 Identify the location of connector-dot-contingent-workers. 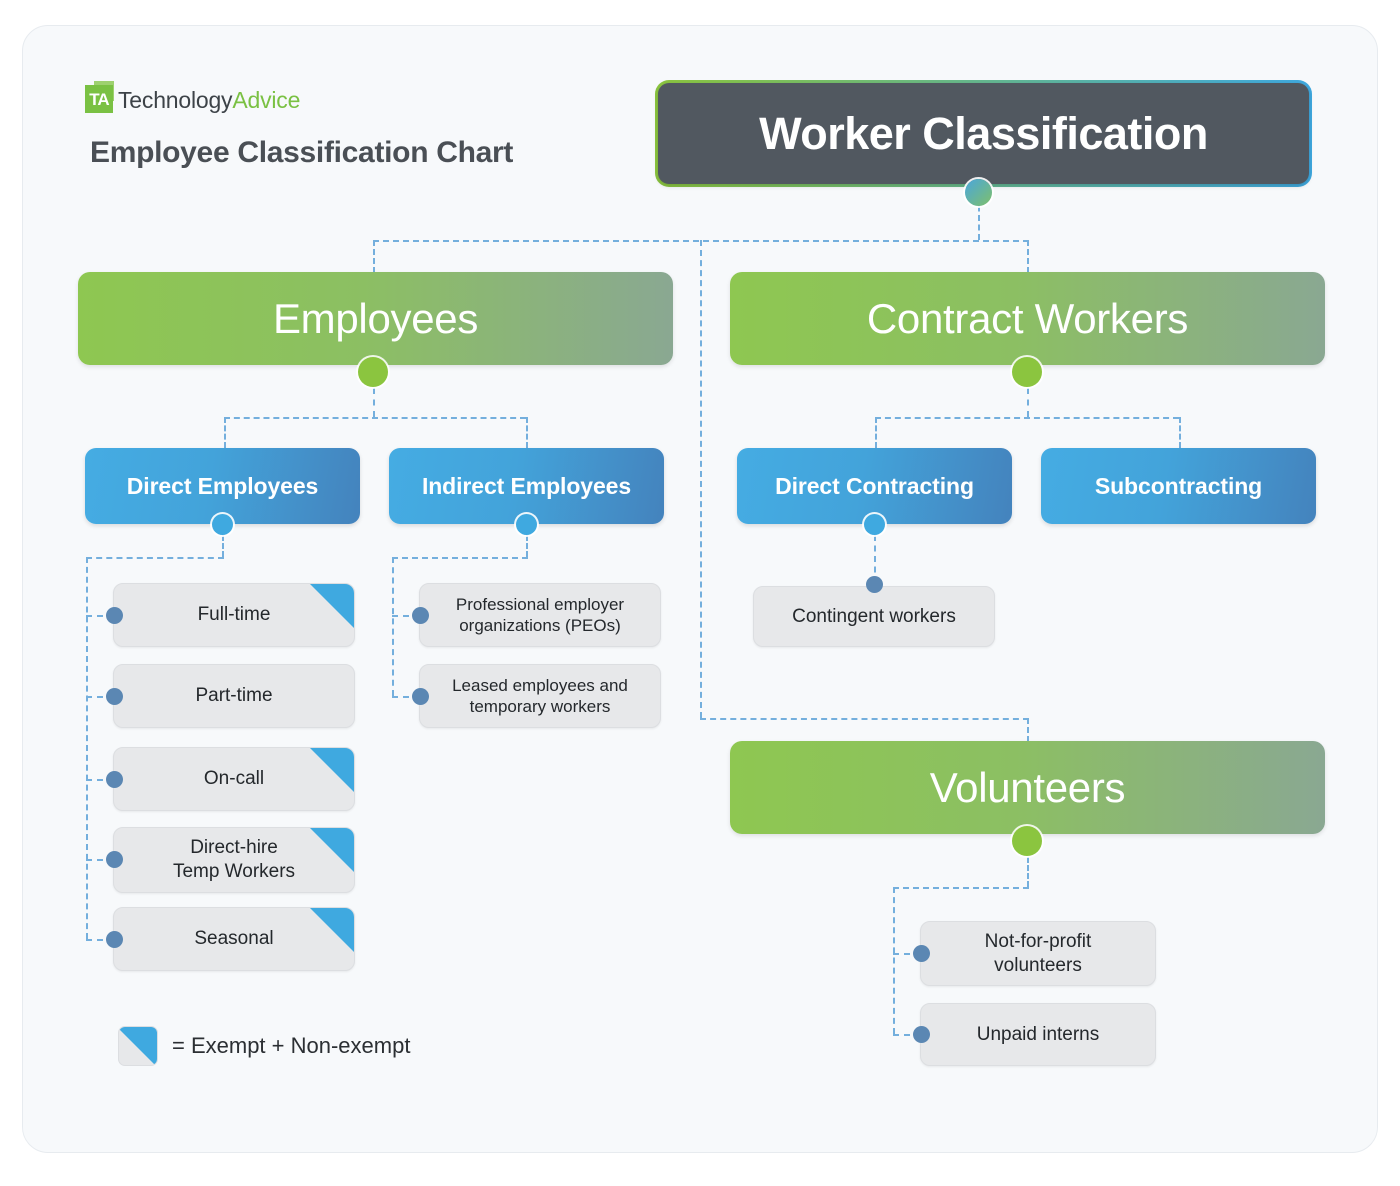
(874, 584).